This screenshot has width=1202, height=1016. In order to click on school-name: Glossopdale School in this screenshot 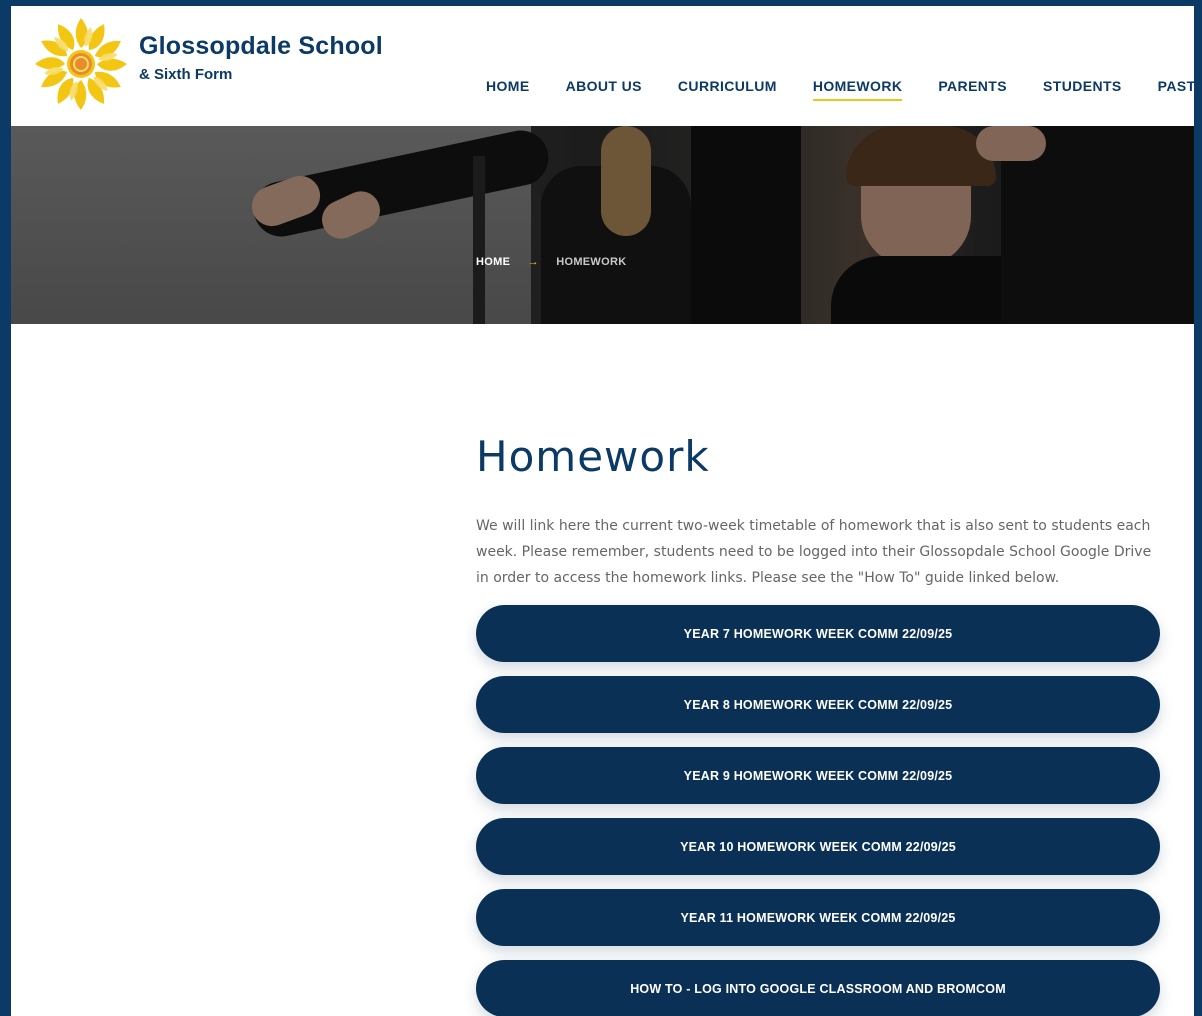, I will do `click(261, 46)`.